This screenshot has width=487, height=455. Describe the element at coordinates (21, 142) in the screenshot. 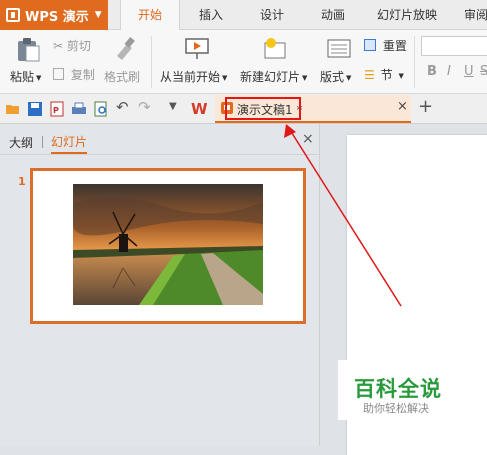

I see `tab-outline: 大纲` at that location.